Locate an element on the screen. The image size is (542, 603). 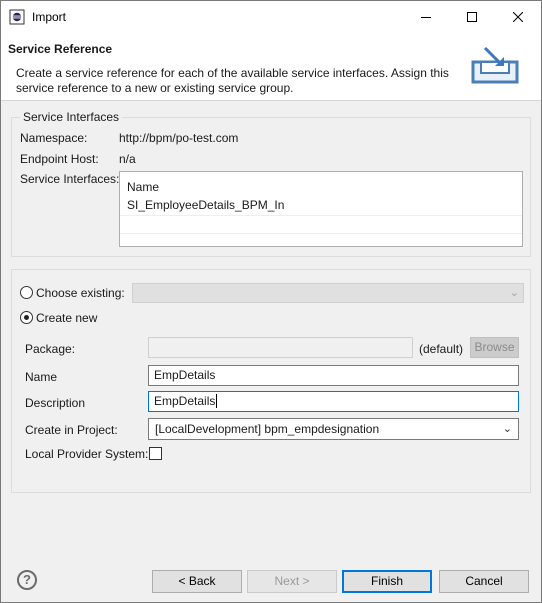
window-title: Import is located at coordinates (49, 17).